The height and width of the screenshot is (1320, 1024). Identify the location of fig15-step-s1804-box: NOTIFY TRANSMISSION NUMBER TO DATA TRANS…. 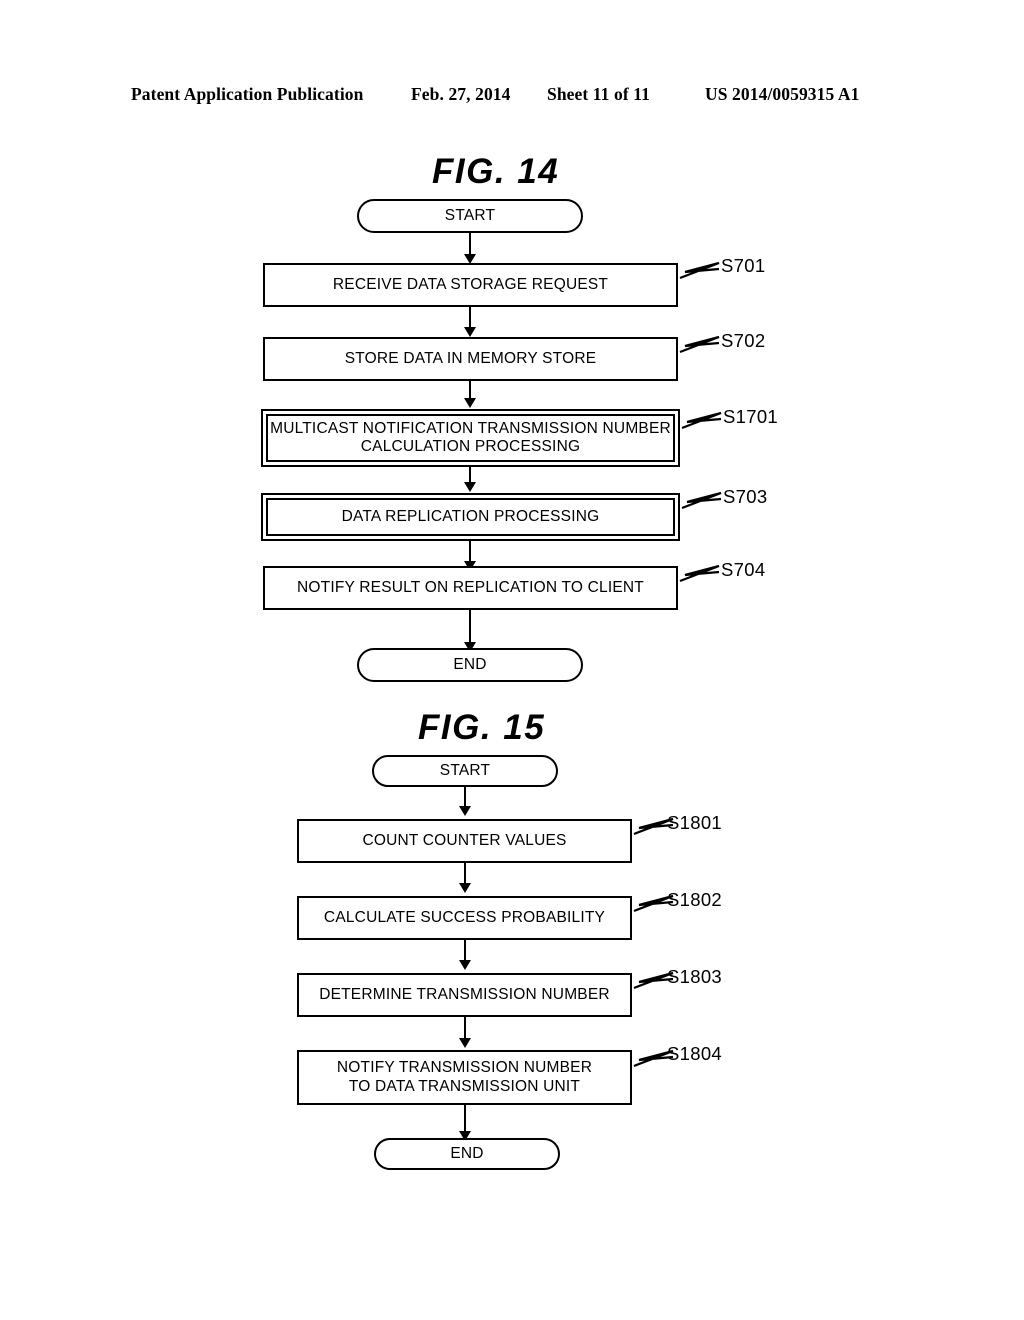
(464, 1077).